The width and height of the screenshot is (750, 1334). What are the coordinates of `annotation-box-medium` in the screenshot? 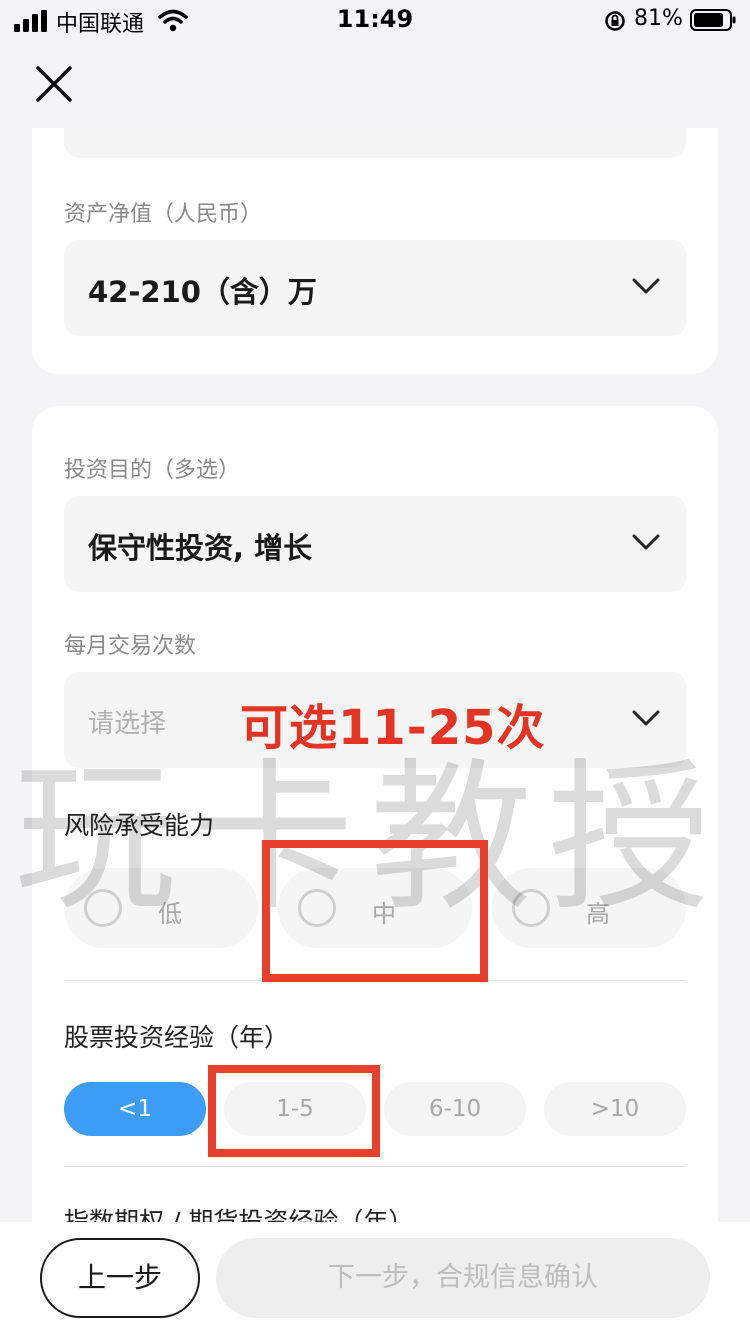 It's located at (375, 911).